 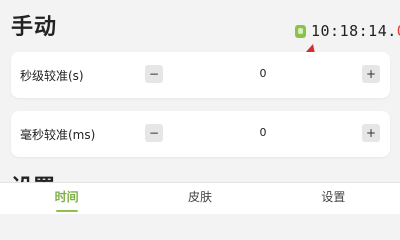 I want to click on tab-settings: 设置, so click(x=333, y=198).